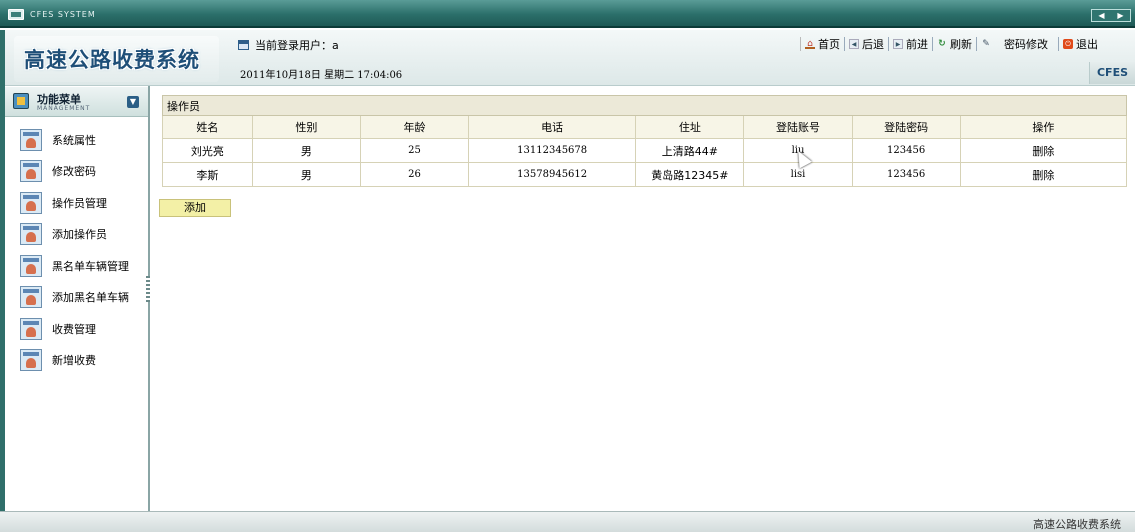 Image resolution: width=1135 pixels, height=532 pixels. I want to click on menu-item-toll-management: 收费管理, so click(74, 329).